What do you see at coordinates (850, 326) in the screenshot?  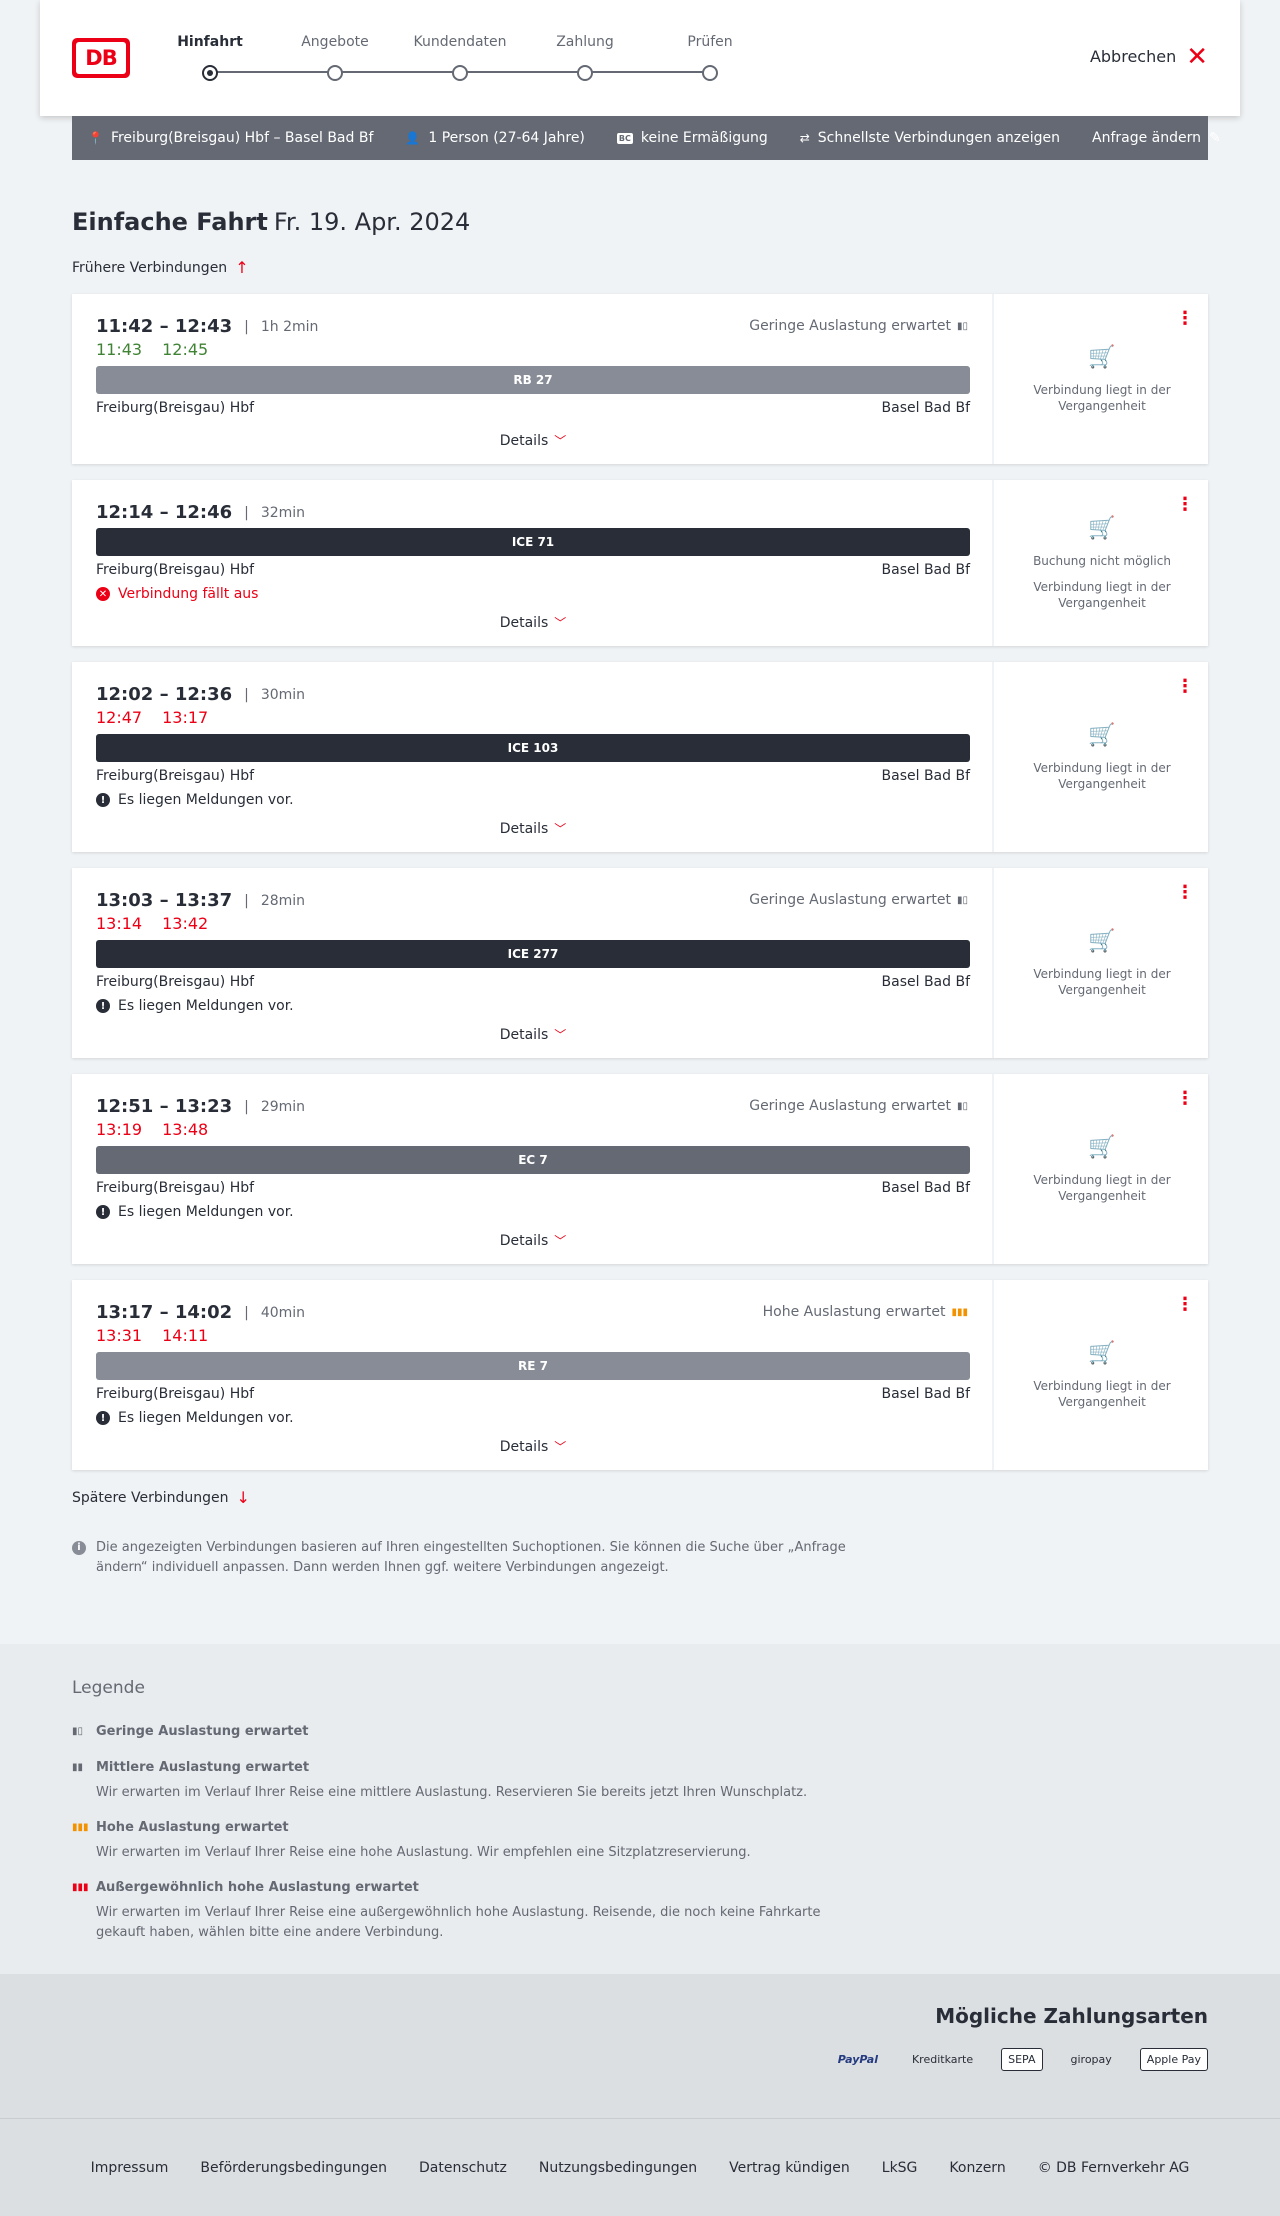 I see `load-text: Geringe Auslastung erwartet` at bounding box center [850, 326].